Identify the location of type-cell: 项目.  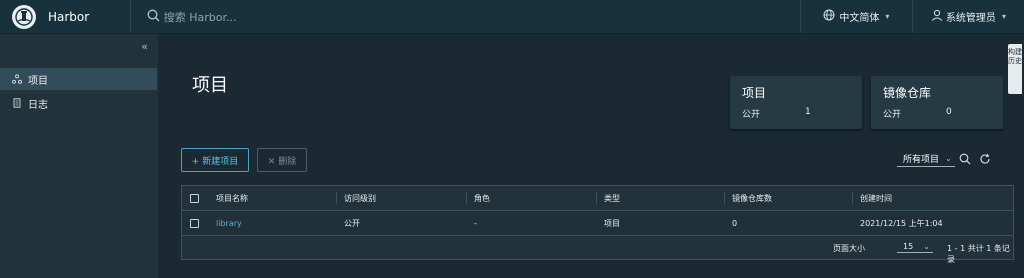
(612, 223).